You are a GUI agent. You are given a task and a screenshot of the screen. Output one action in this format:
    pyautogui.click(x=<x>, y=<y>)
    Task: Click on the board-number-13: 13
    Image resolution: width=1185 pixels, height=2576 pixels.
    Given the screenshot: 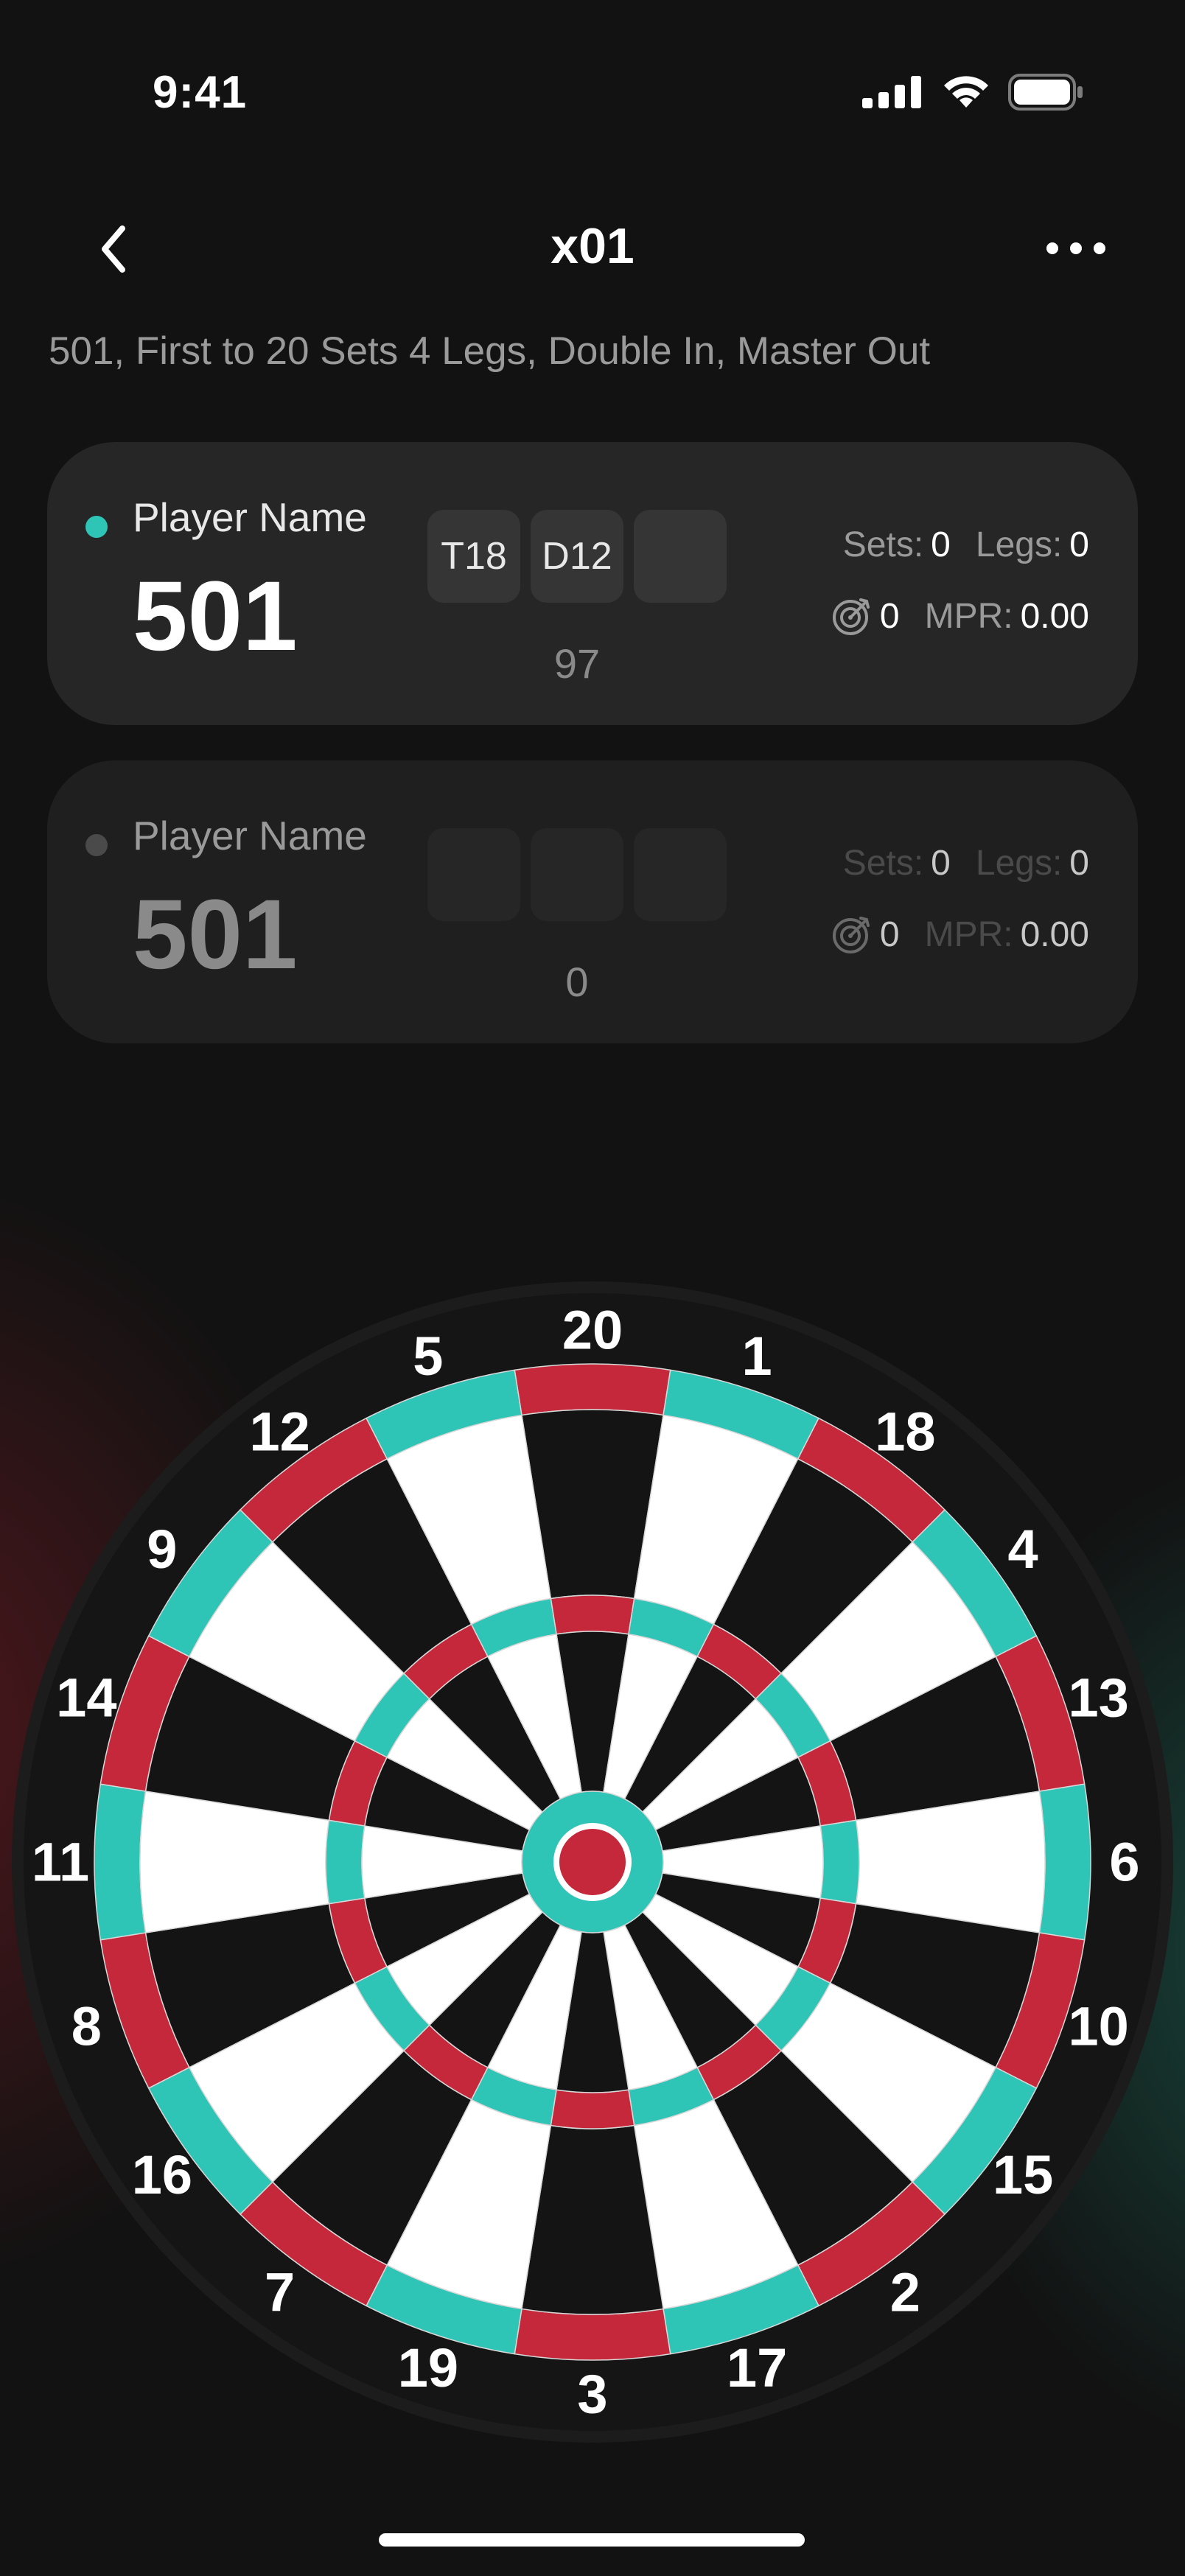 What is the action you would take?
    pyautogui.click(x=1099, y=1697)
    